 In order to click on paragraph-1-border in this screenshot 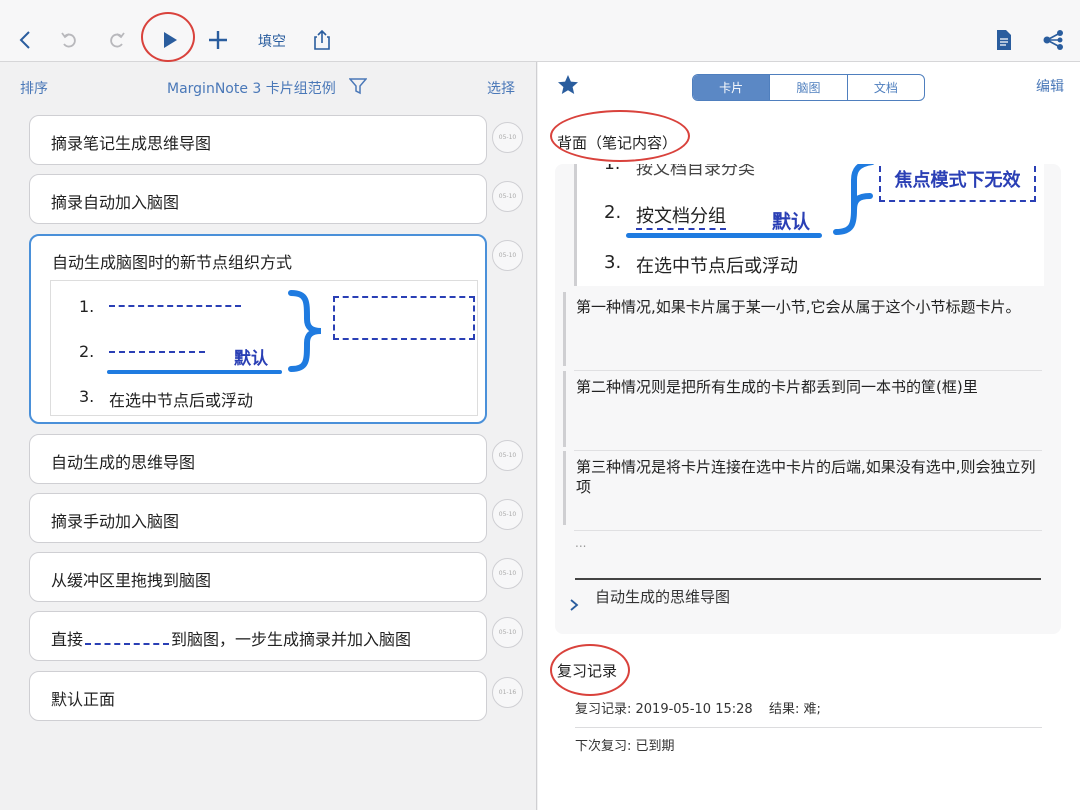, I will do `click(564, 329)`.